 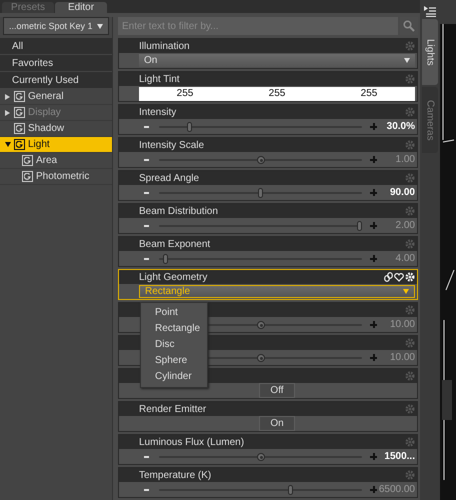 What do you see at coordinates (174, 329) in the screenshot?
I see `menu-item: Rectangle` at bounding box center [174, 329].